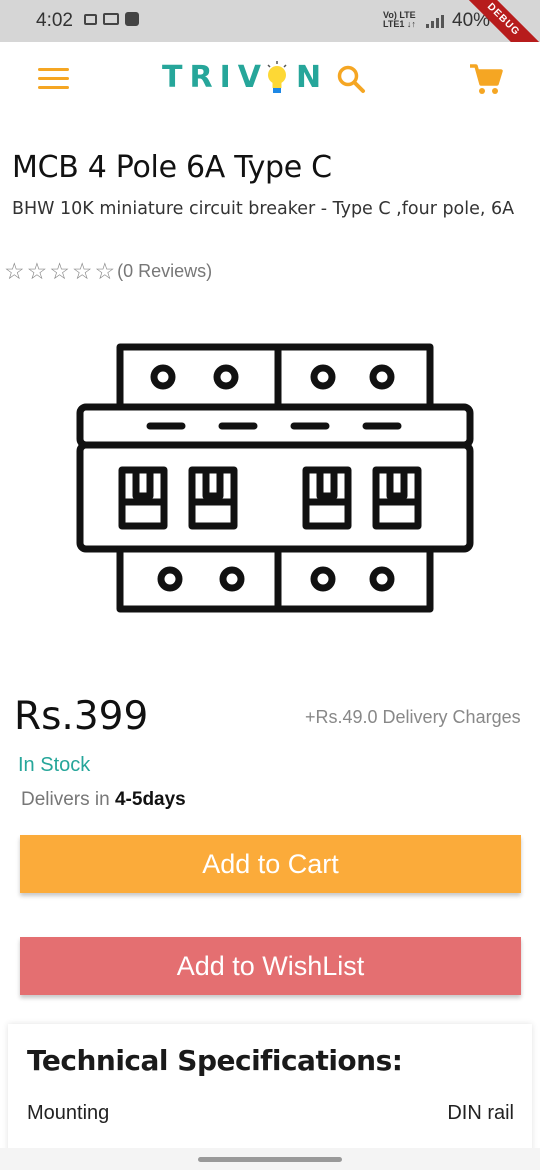 Image resolution: width=540 pixels, height=1170 pixels. What do you see at coordinates (413, 717) in the screenshot?
I see `delivery-charges: +Rs.49.0 Delivery Charges` at bounding box center [413, 717].